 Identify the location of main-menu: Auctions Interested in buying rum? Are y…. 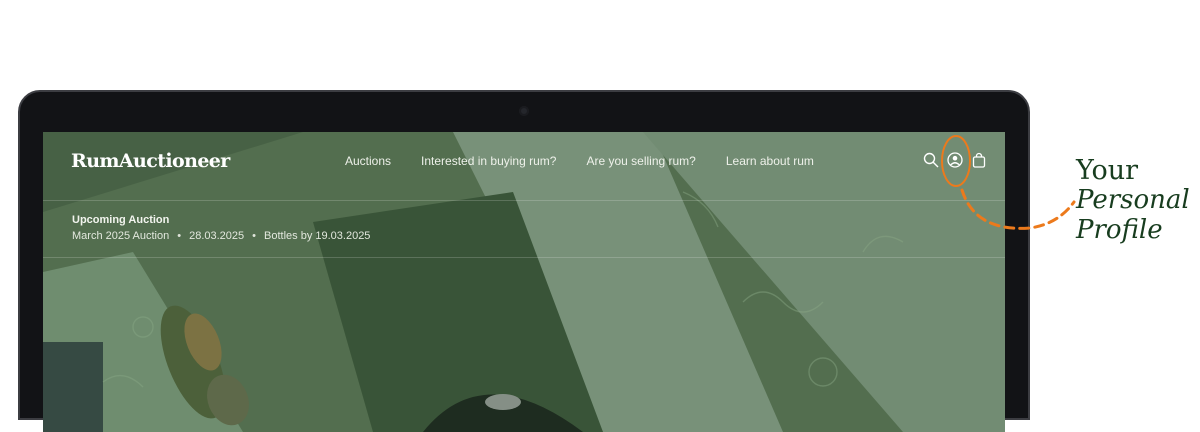
(579, 161).